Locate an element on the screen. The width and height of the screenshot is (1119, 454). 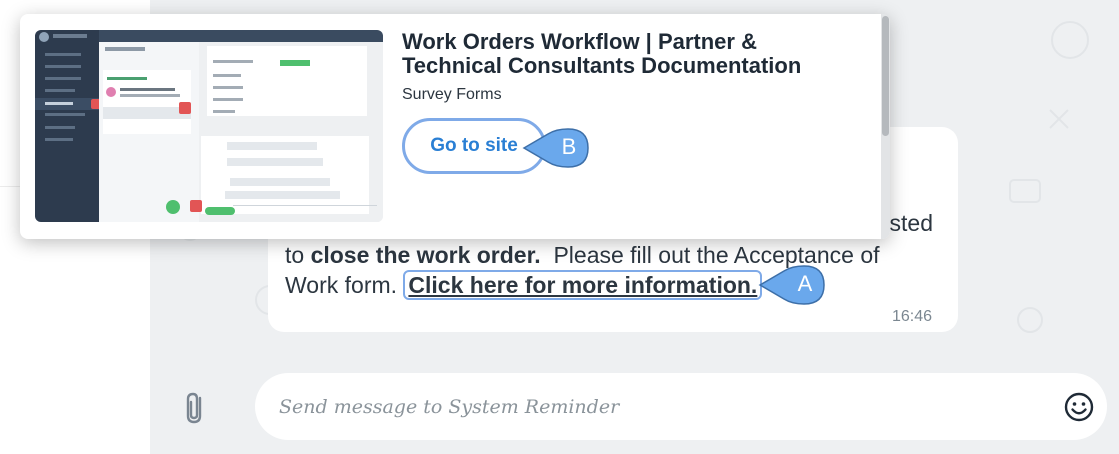
callout-a: A is located at coordinates (794, 285).